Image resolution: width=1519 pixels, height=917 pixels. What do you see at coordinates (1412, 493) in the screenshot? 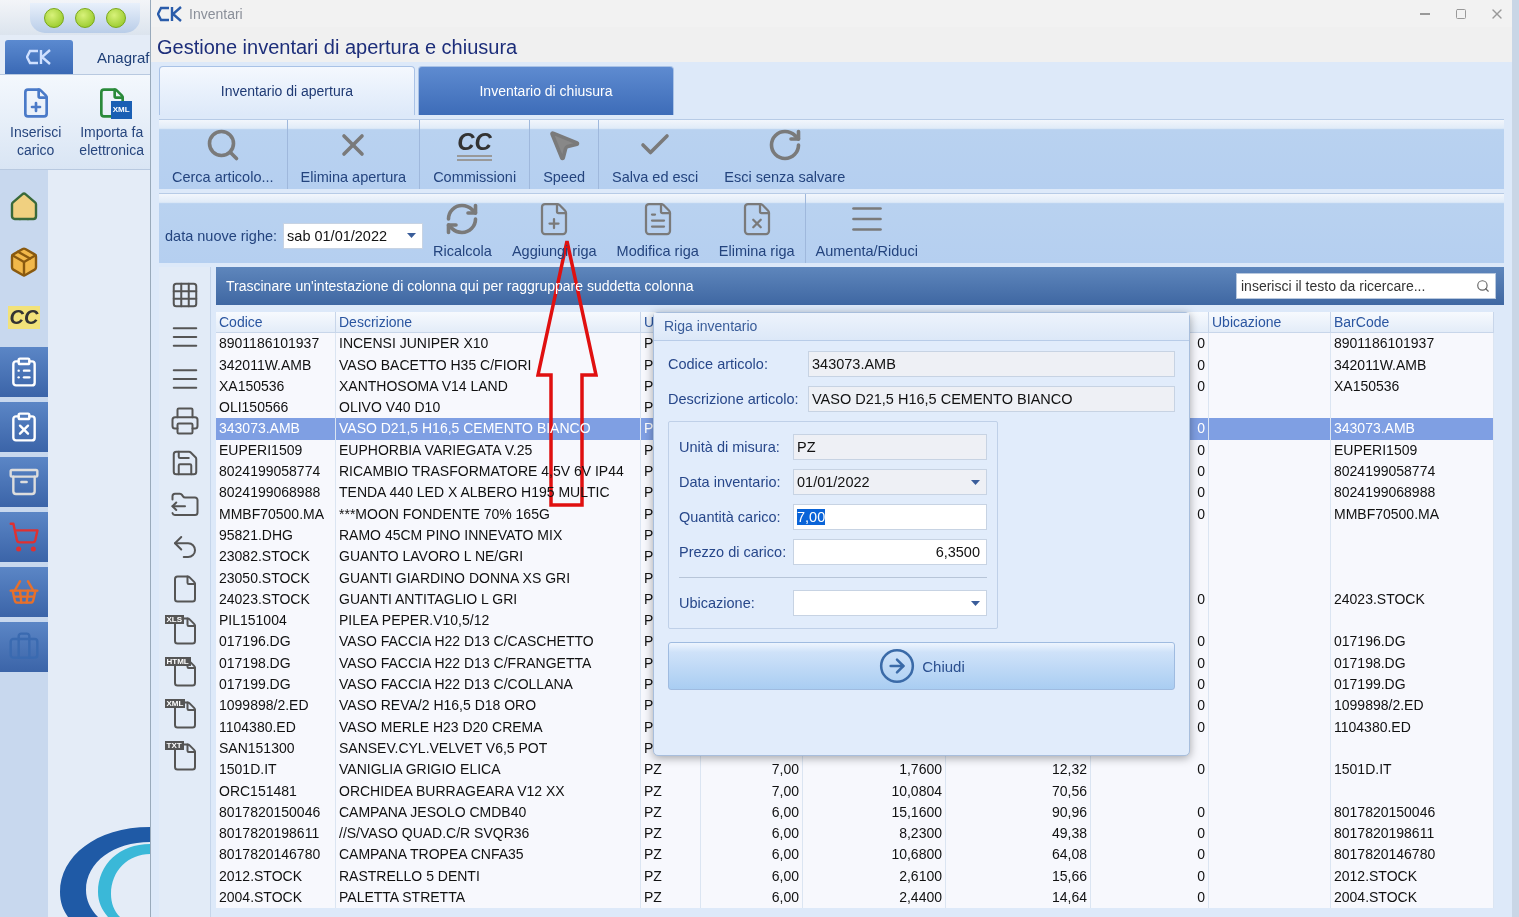
I see `table-cell: 8024199068988` at bounding box center [1412, 493].